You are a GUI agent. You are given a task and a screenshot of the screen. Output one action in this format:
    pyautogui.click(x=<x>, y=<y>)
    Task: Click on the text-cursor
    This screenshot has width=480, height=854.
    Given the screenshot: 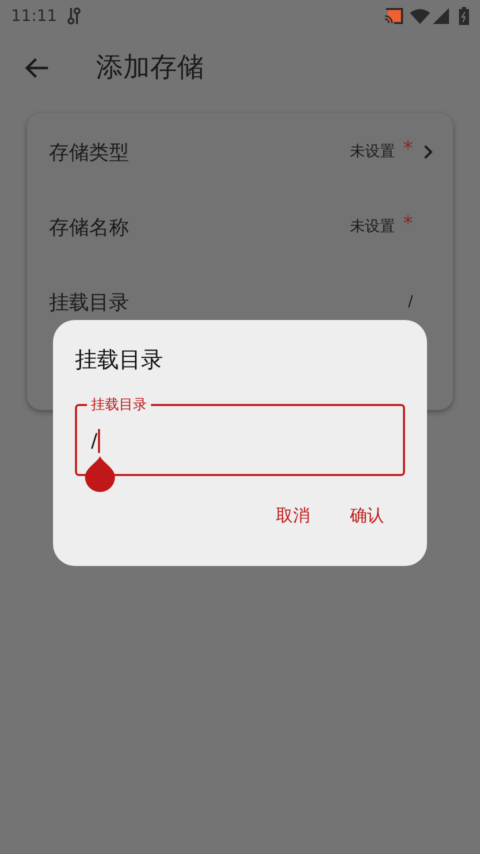 What is the action you would take?
    pyautogui.click(x=99, y=441)
    